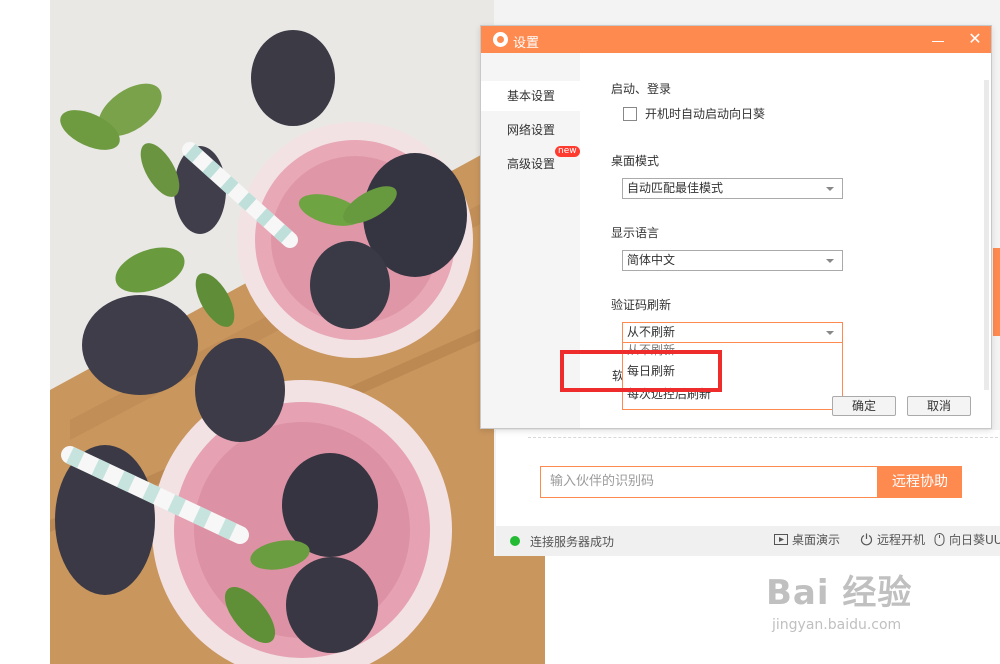 Image resolution: width=1000 pixels, height=664 pixels. What do you see at coordinates (967, 539) in the screenshot?
I see `sunlogin-uu-link: 向日葵UU` at bounding box center [967, 539].